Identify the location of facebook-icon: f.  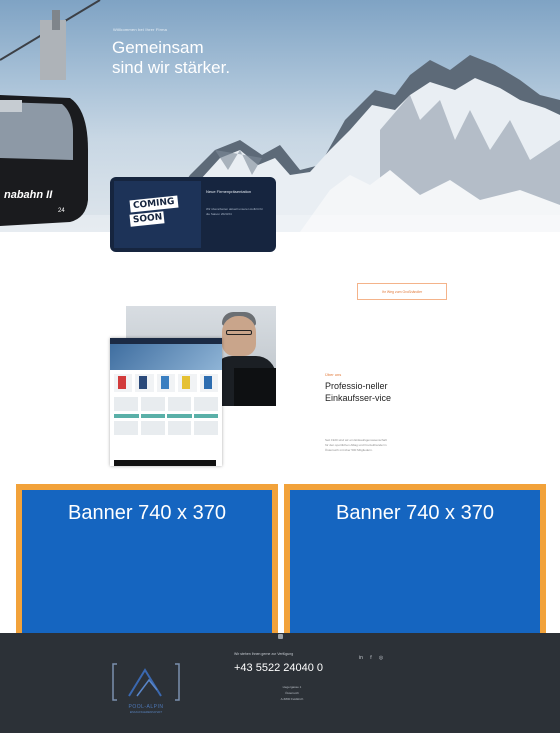
(371, 658).